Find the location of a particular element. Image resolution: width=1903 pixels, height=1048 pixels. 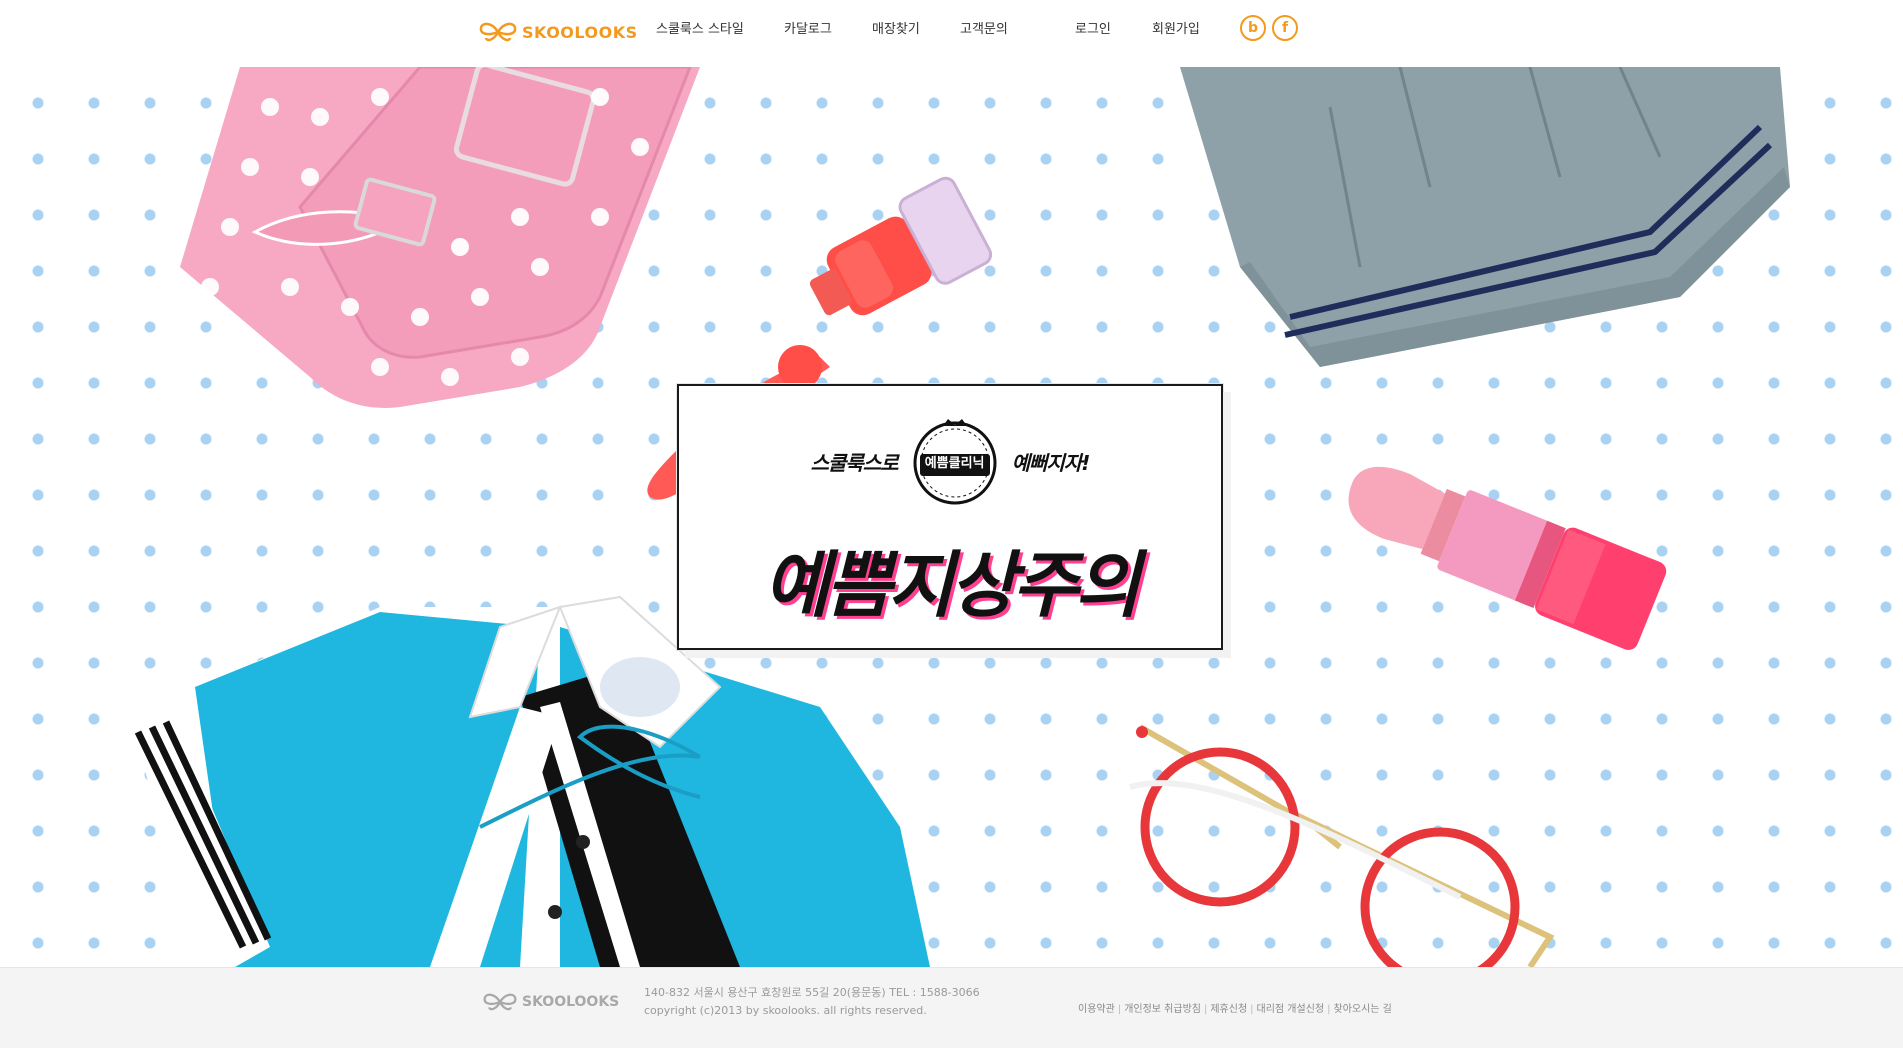

footer-logo: SKOOLOOKS is located at coordinates (550, 1002).